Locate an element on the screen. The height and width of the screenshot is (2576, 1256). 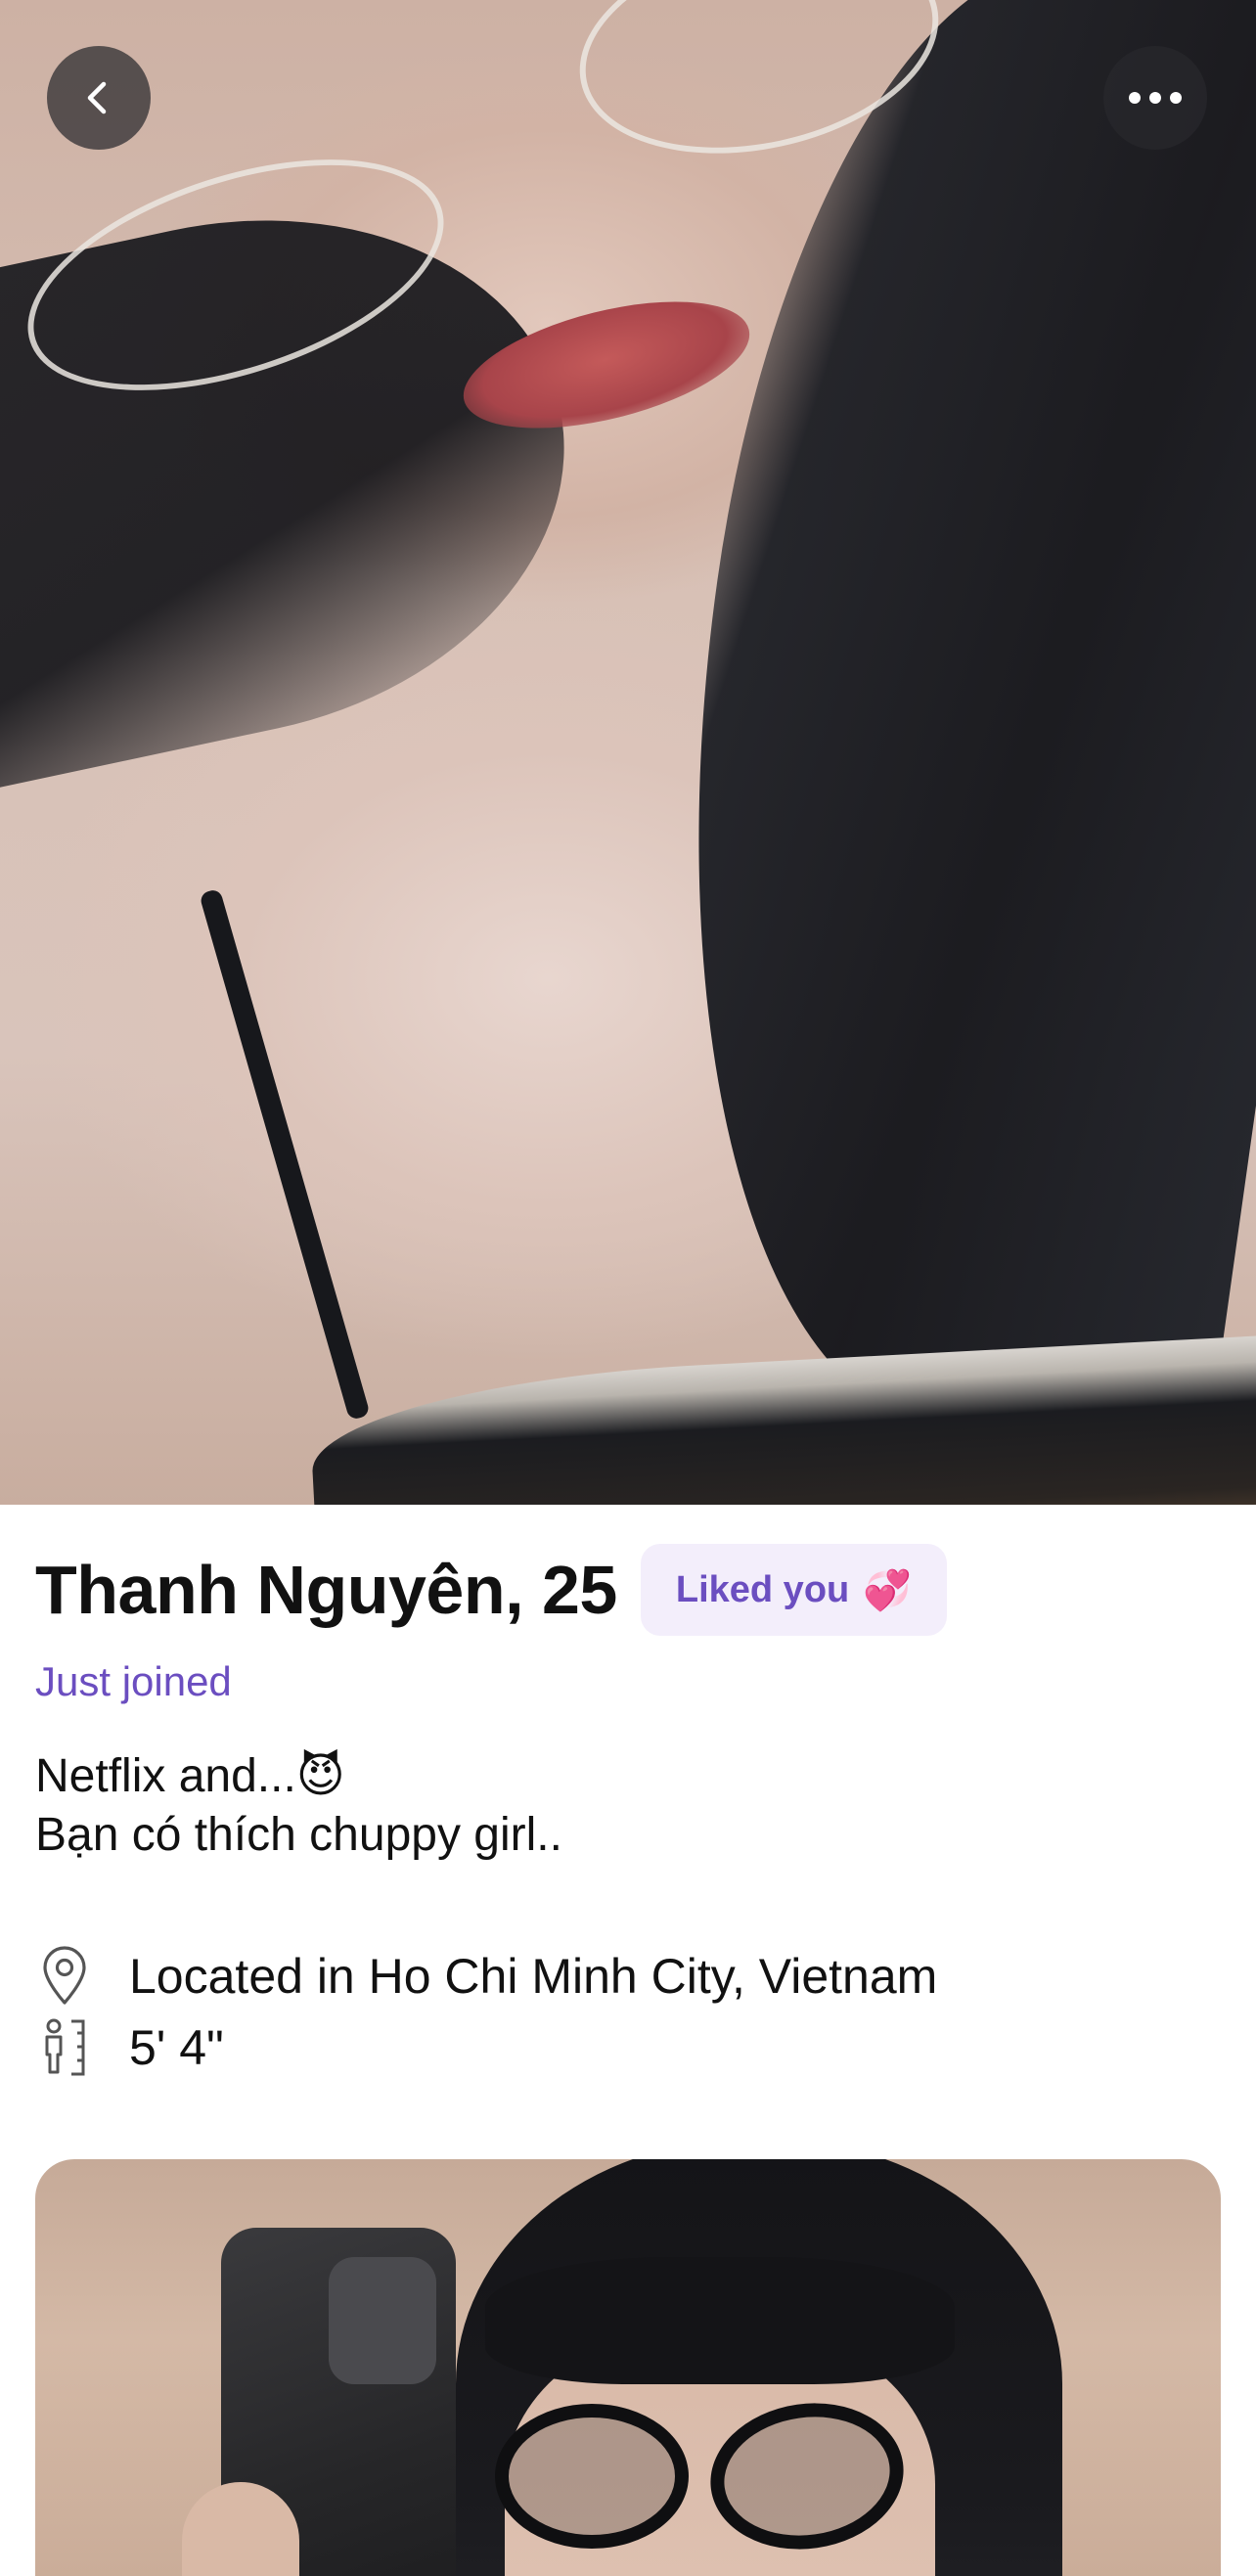
liked-you-label: Liked you is located at coordinates (762, 1589).